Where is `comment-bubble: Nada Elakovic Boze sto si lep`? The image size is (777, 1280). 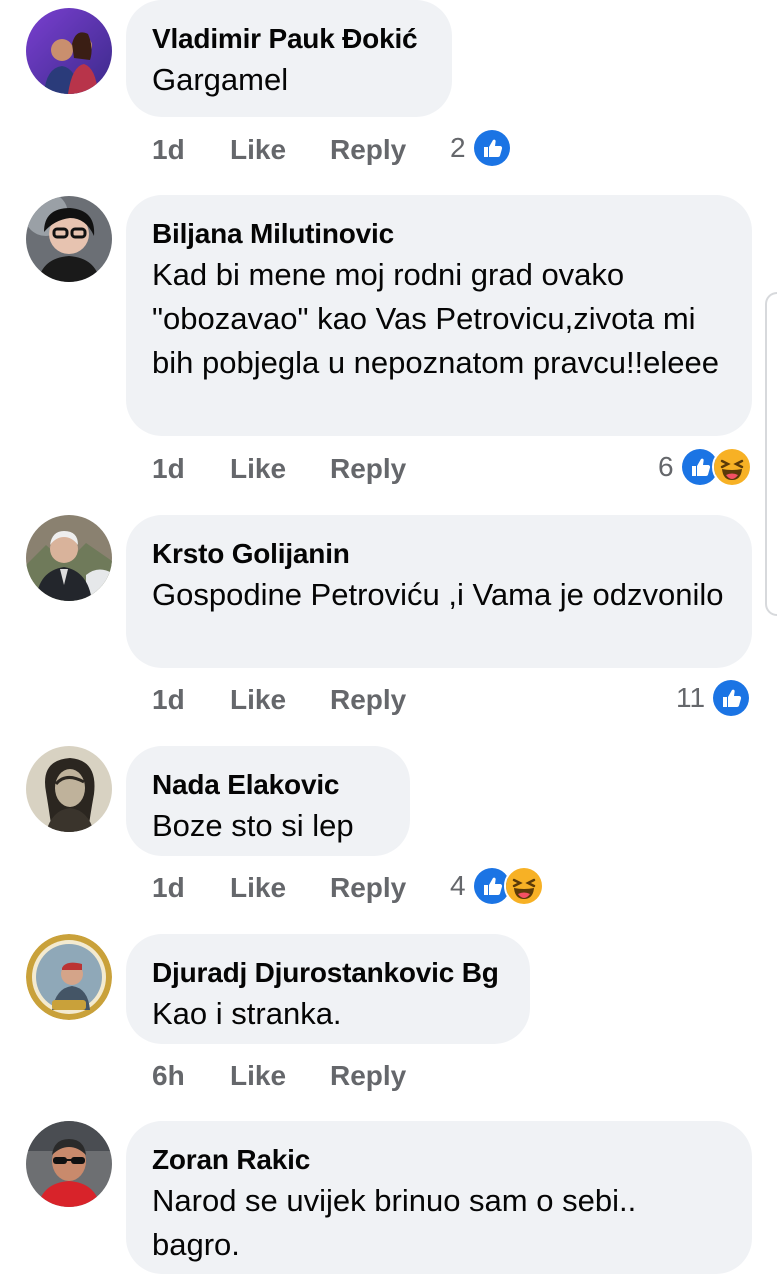 comment-bubble: Nada Elakovic Boze sto si lep is located at coordinates (268, 801).